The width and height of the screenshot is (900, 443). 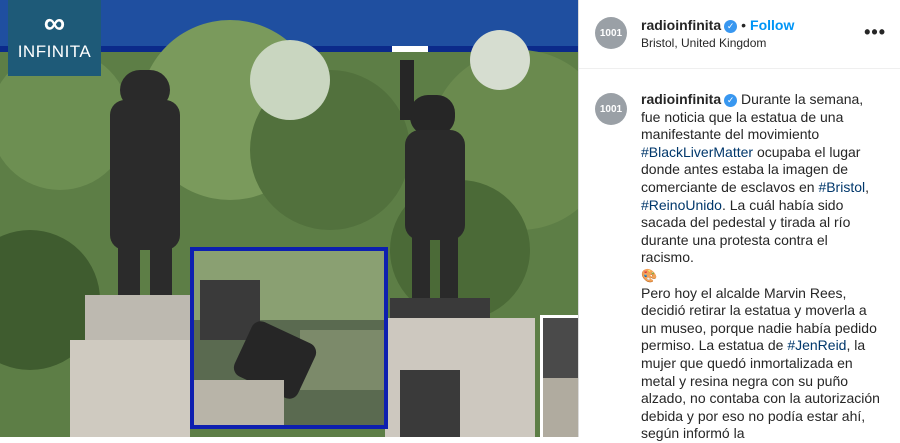 What do you see at coordinates (697, 152) in the screenshot?
I see `hashtag-blacklivermatter: #BlackLiverMatter` at bounding box center [697, 152].